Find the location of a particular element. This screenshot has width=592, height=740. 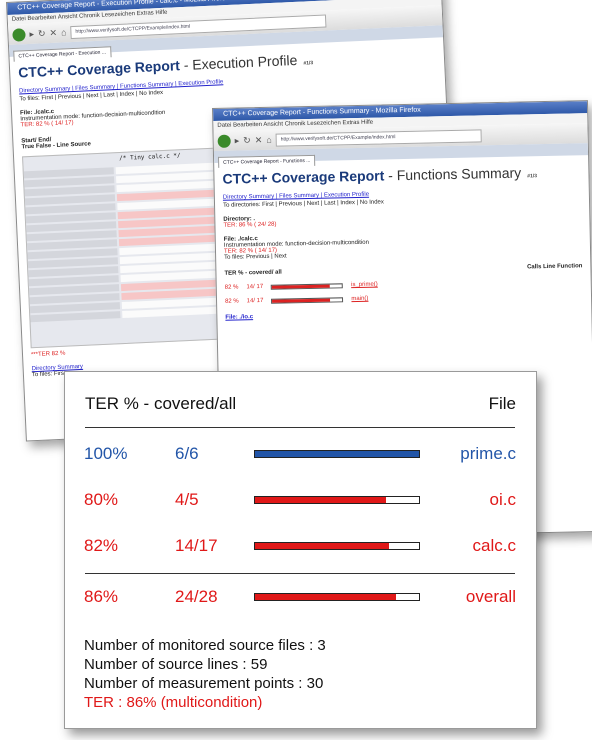

overall-row-coverage-bar is located at coordinates (337, 597).